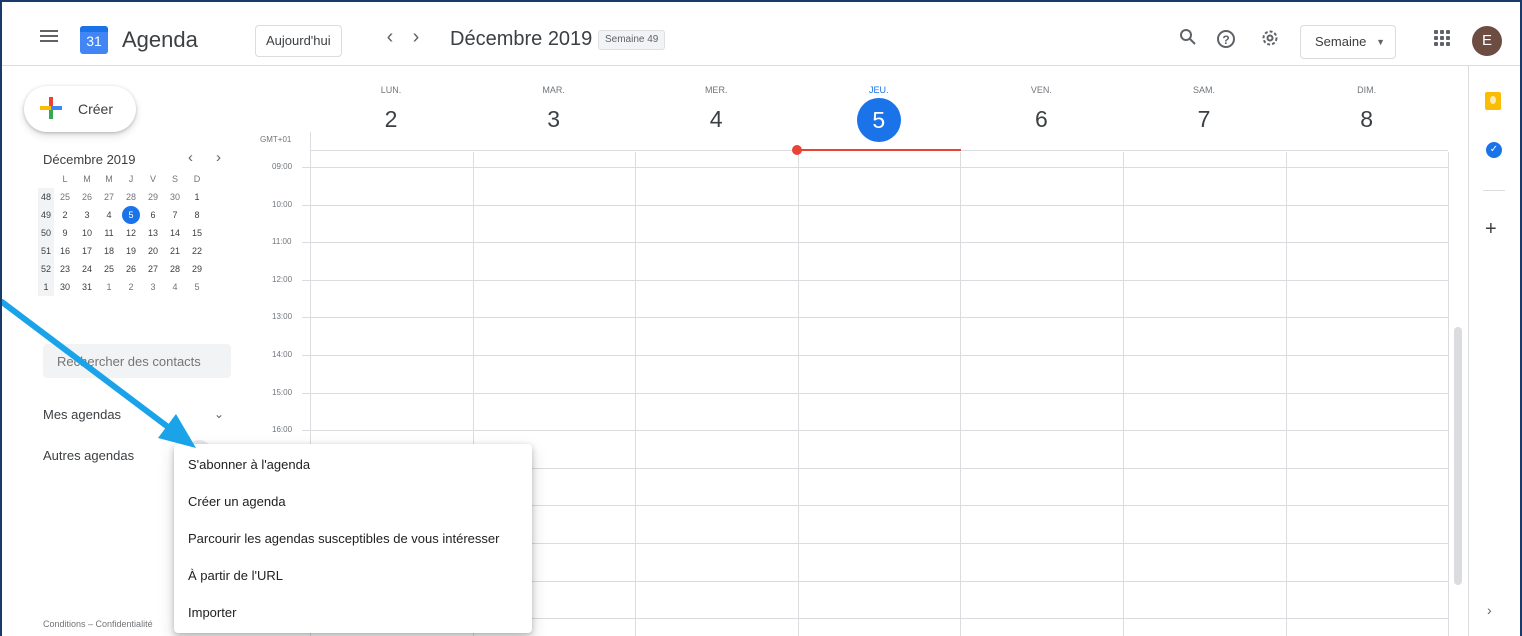 Image resolution: width=1522 pixels, height=636 pixels. What do you see at coordinates (175, 215) in the screenshot?
I see `mini-day: 7` at bounding box center [175, 215].